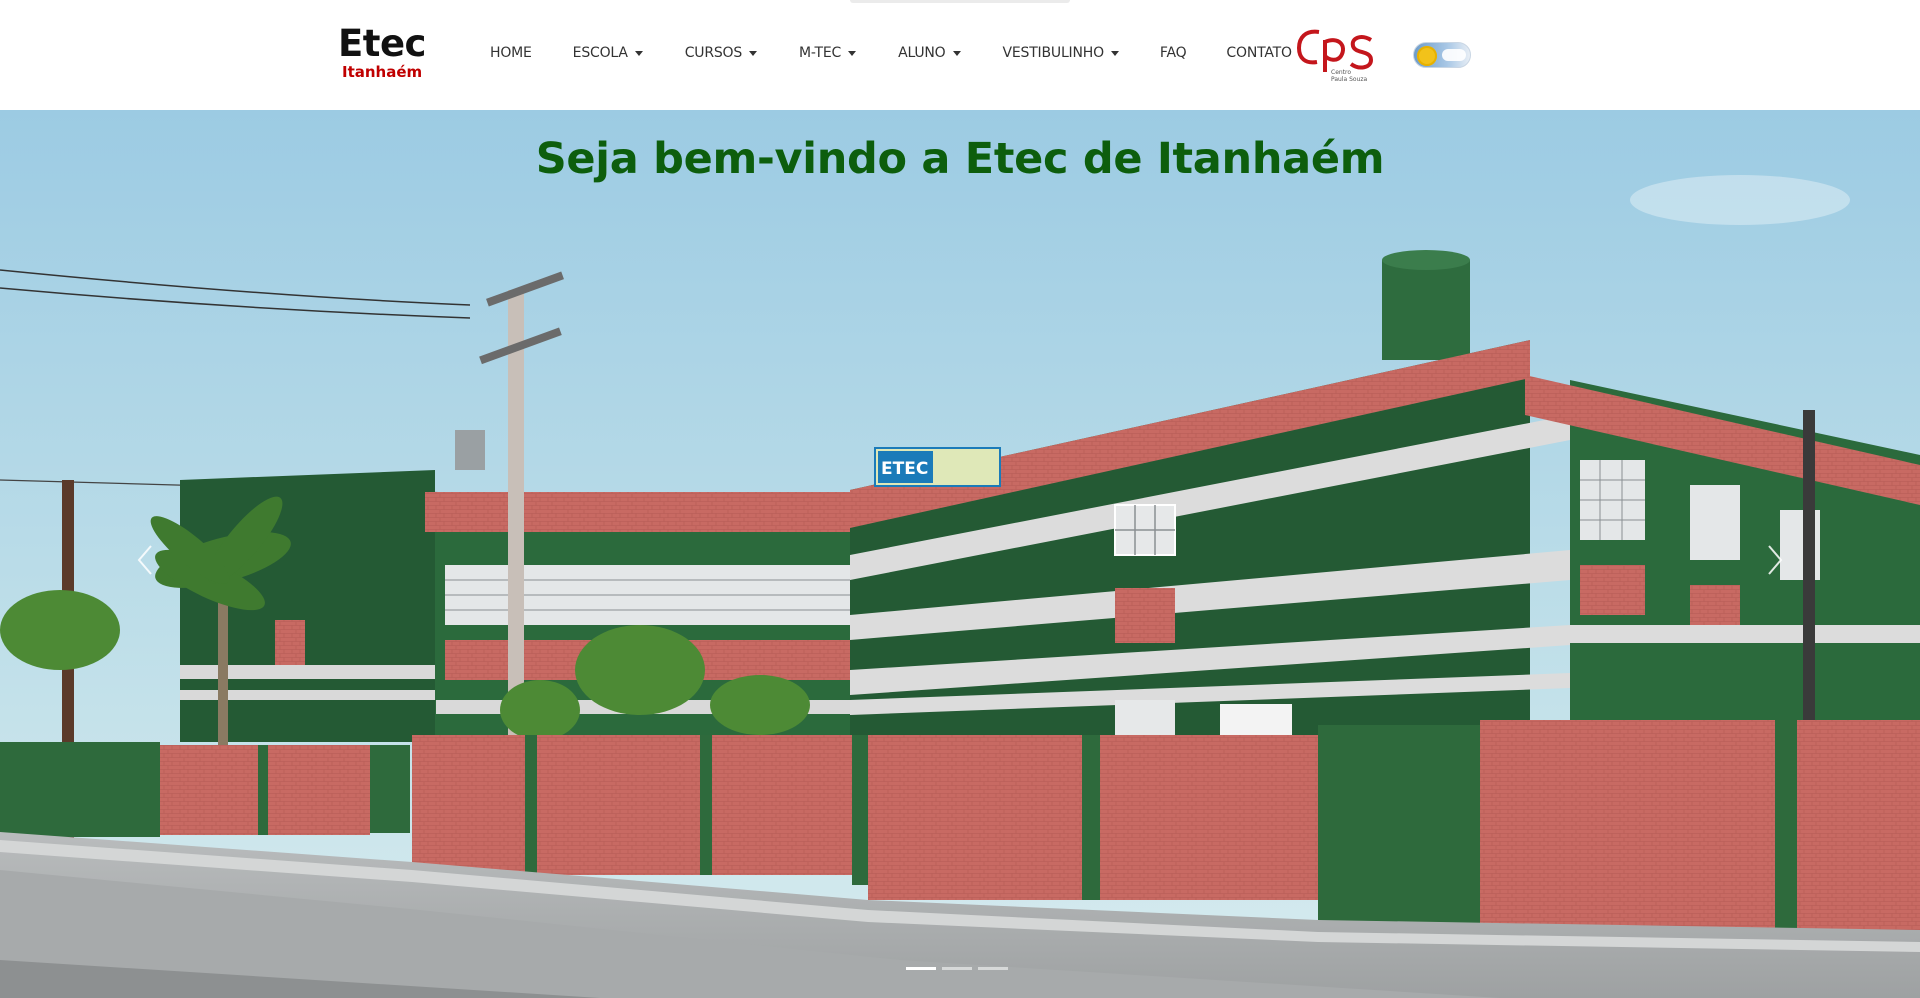 The width and height of the screenshot is (1920, 998). I want to click on nav-item-m-tec: M-TEC, so click(827, 53).